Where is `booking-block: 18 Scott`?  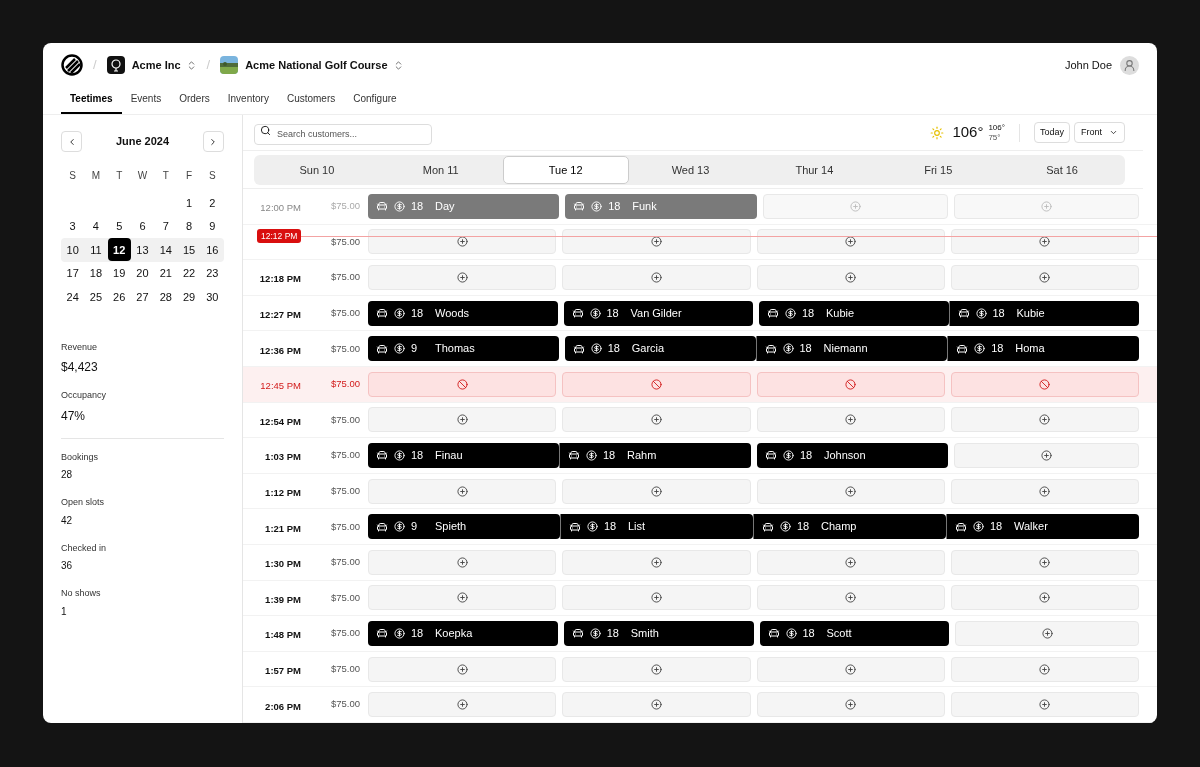
booking-block: 18 Scott is located at coordinates (854, 633).